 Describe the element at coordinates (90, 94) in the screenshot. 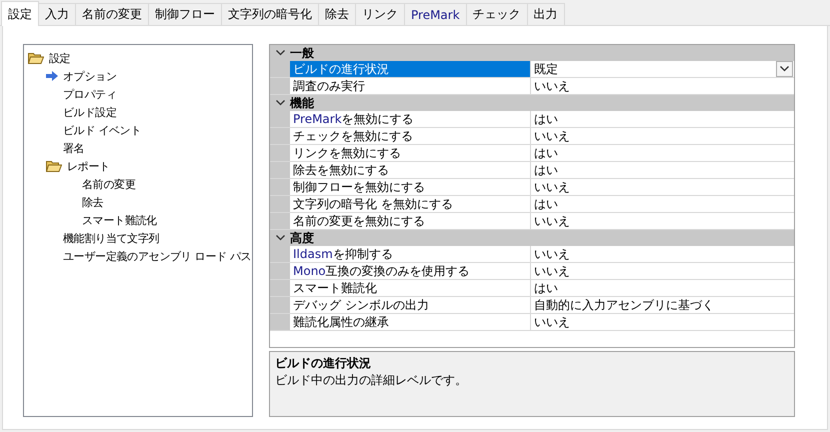

I see `tree-item: プロパティ` at that location.